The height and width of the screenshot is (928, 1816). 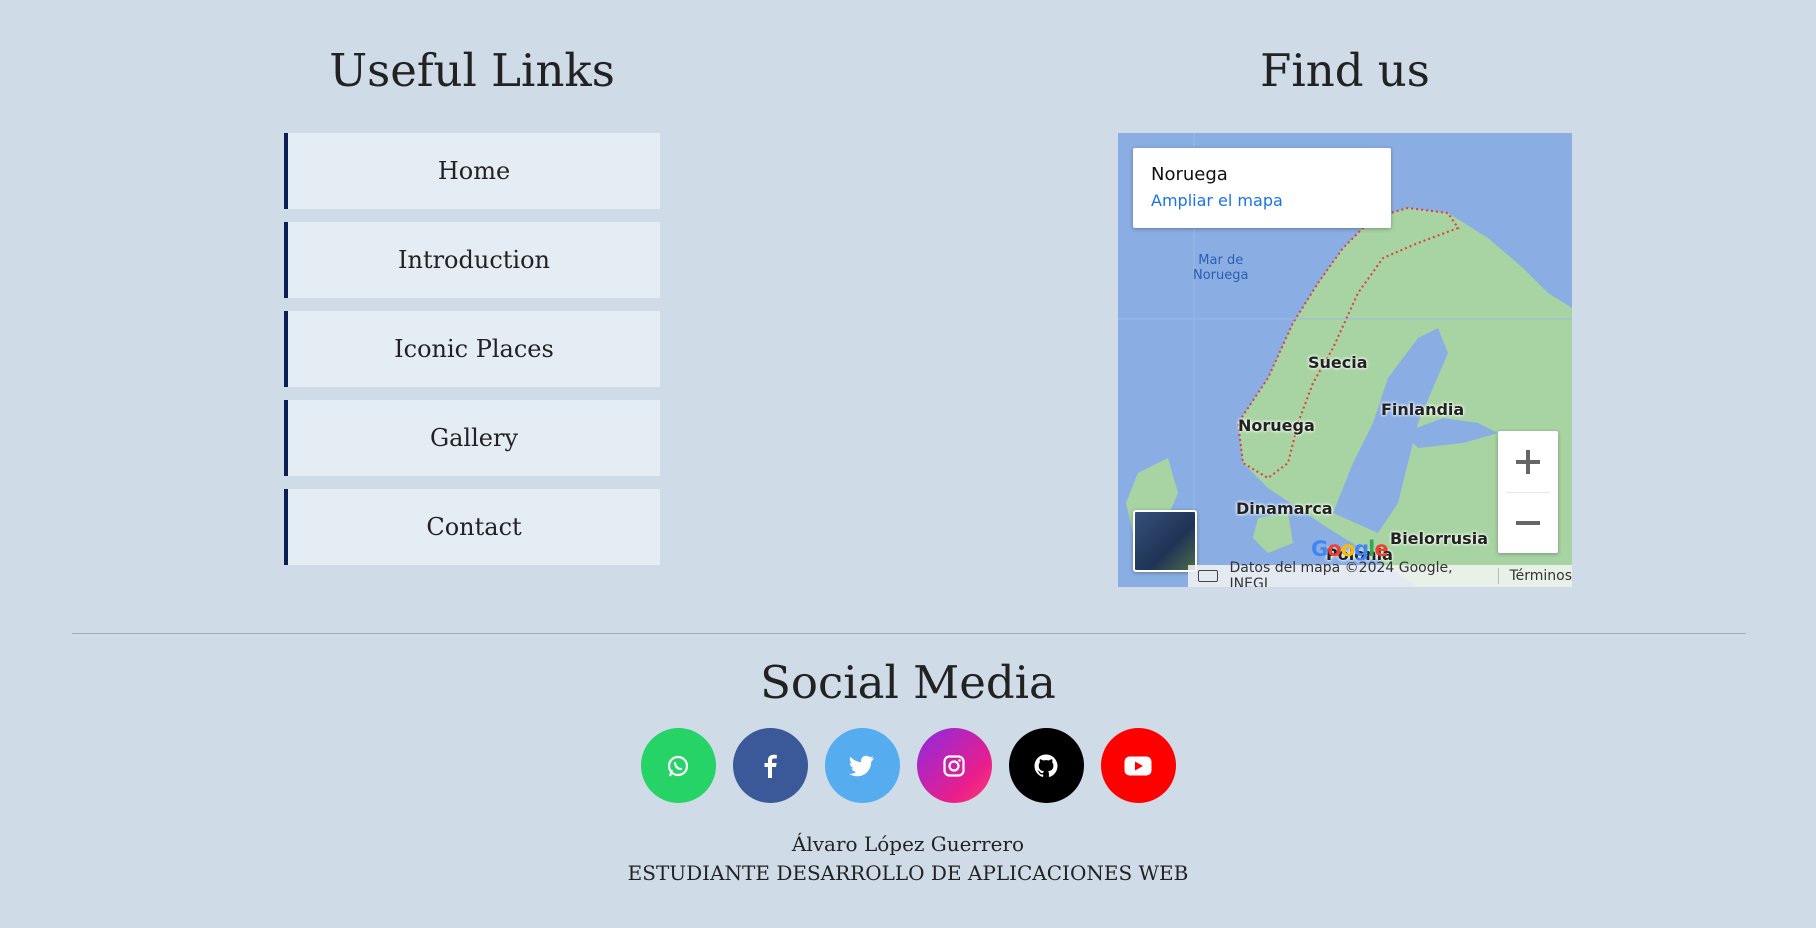 I want to click on map-label-denmark: Dinamarca, so click(x=1284, y=508).